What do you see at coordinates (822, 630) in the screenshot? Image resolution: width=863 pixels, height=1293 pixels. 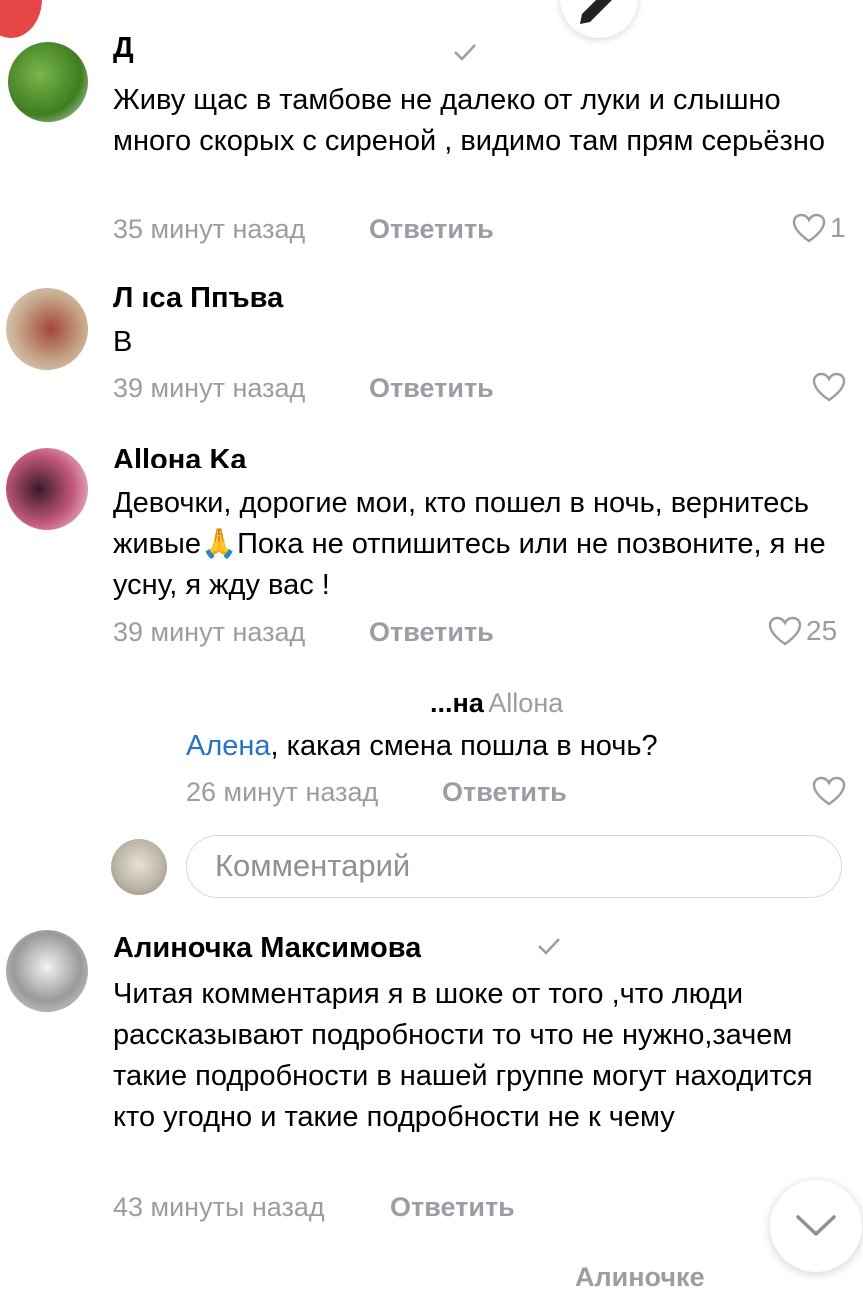 I see `like-count: 25` at bounding box center [822, 630].